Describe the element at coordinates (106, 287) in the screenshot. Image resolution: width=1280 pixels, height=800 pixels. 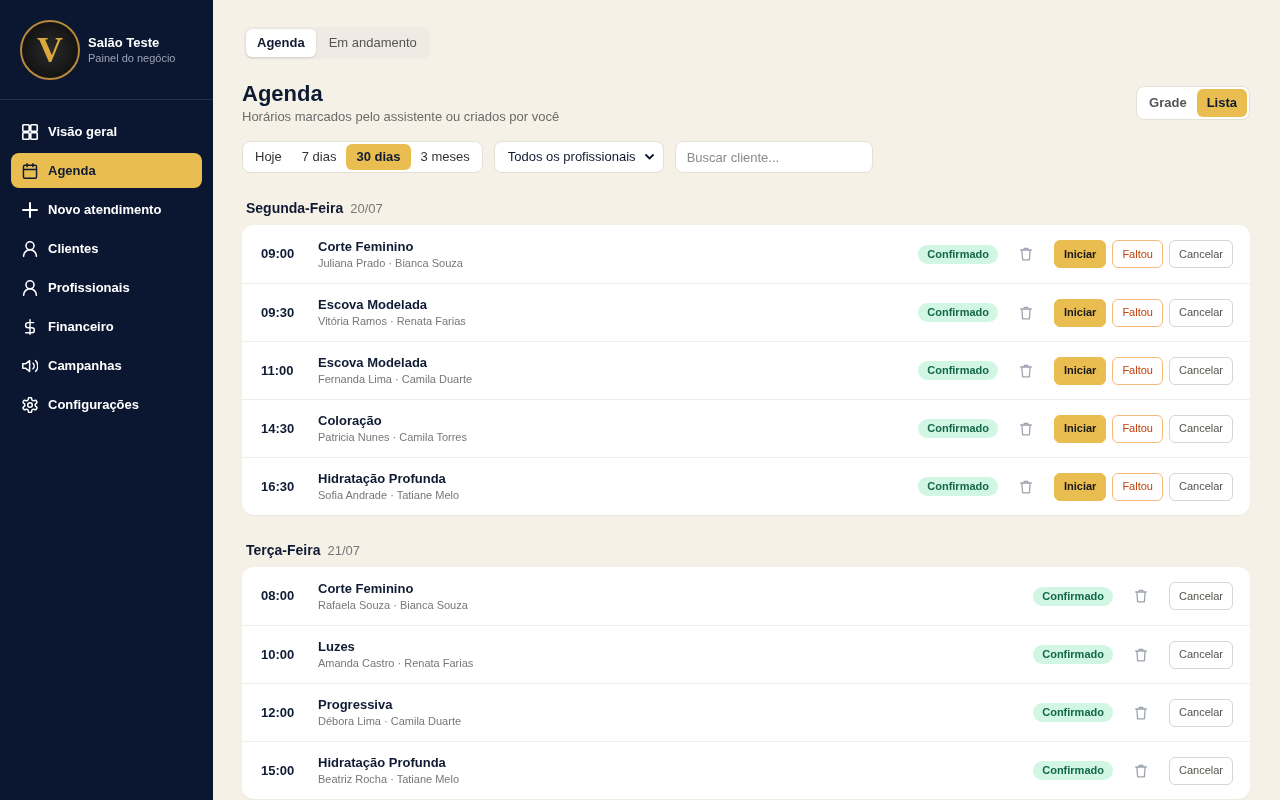
I see `nav-item: Profissionais` at that location.